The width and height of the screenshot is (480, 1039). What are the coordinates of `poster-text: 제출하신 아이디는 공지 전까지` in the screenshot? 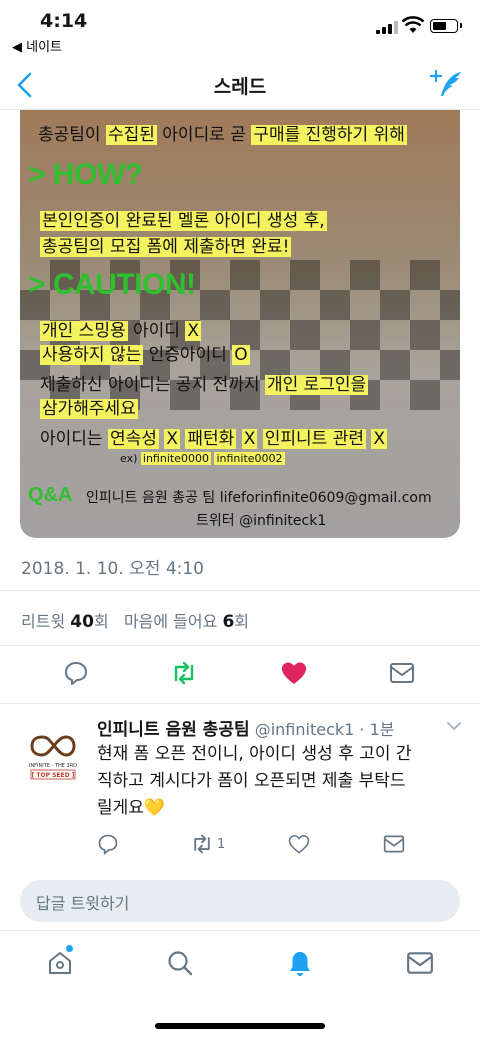 It's located at (152, 385).